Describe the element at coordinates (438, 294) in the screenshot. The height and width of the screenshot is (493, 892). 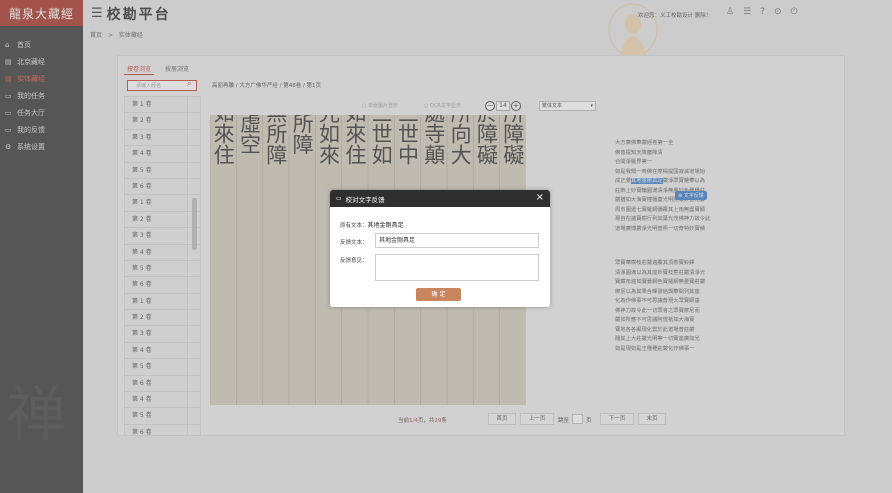
I see `confirm-button: 确 定` at that location.